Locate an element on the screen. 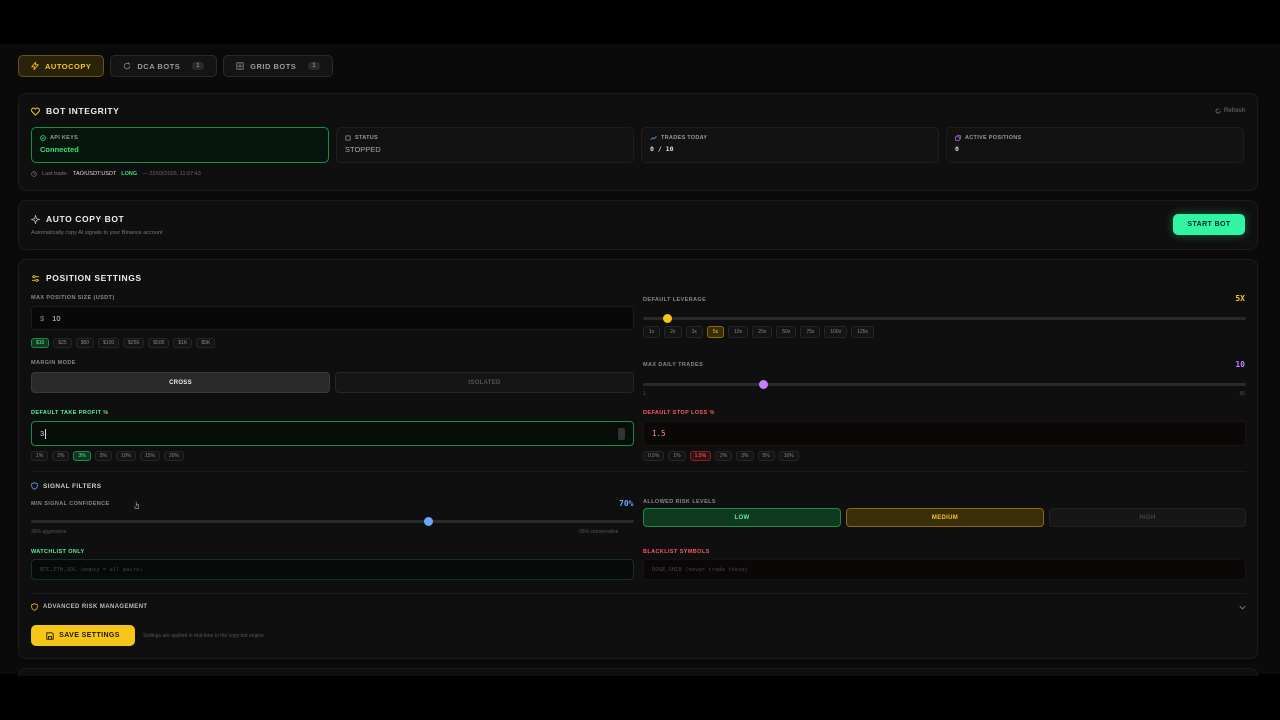 Image resolution: width=1280 pixels, height=720 pixels. leverage-preset-chip: 125x is located at coordinates (863, 332).